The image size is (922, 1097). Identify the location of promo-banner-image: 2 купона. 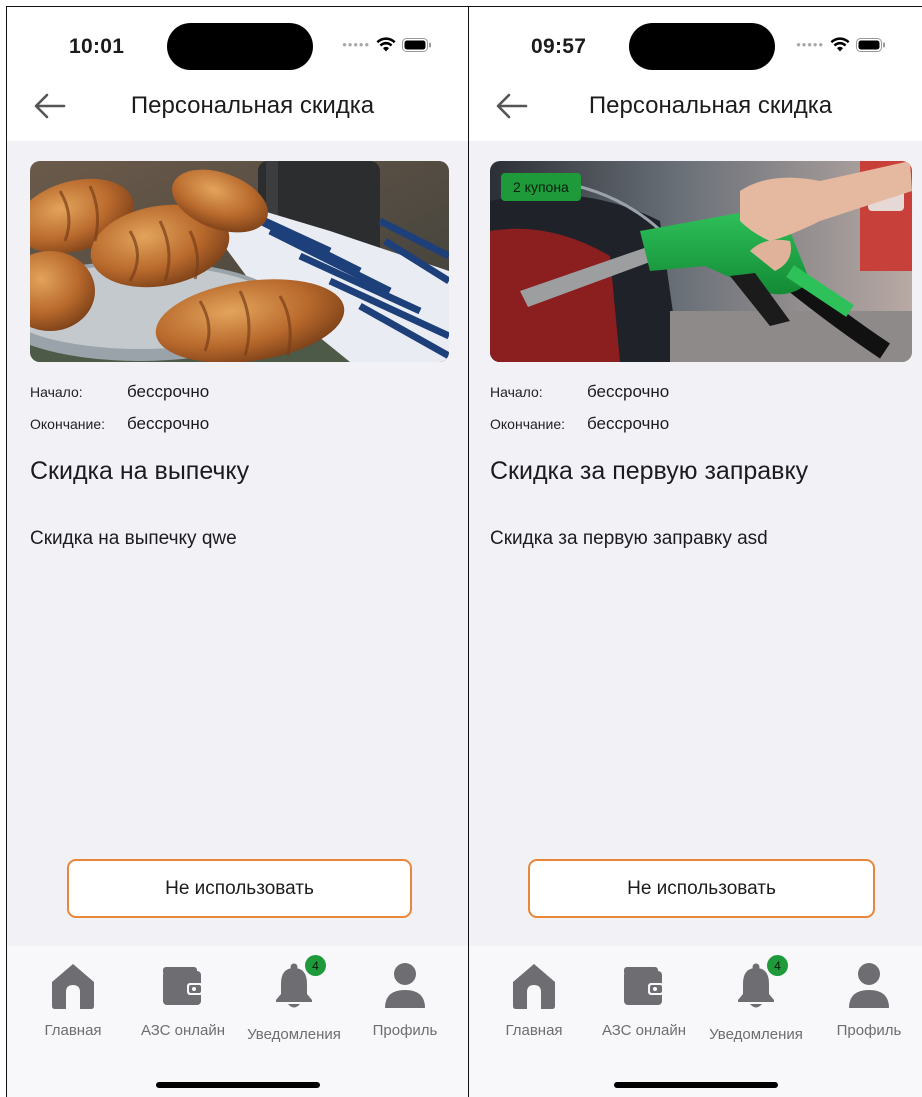
(701, 261).